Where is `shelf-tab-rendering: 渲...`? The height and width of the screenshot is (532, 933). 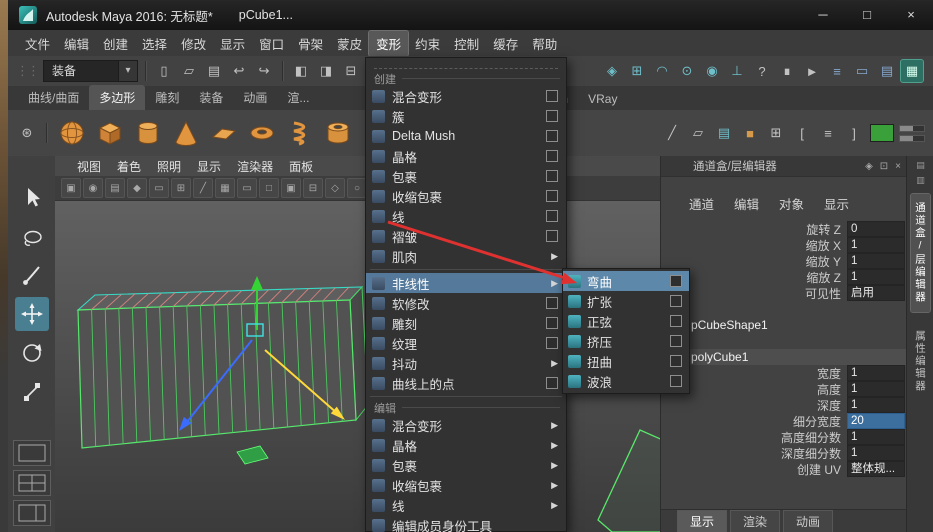 shelf-tab-rendering: 渲... is located at coordinates (298, 97).